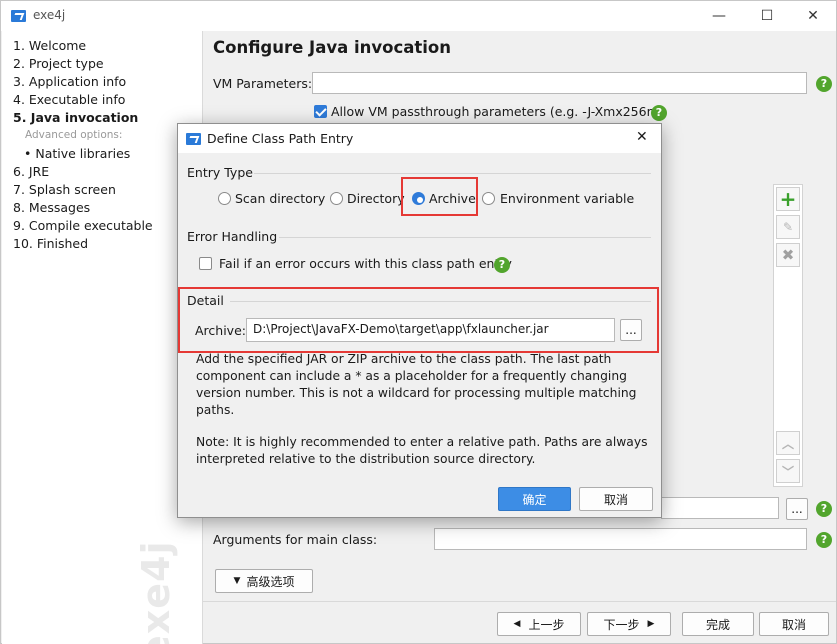 The image size is (837, 644). What do you see at coordinates (220, 172) in the screenshot?
I see `entry-type-title: Entry Type` at bounding box center [220, 172].